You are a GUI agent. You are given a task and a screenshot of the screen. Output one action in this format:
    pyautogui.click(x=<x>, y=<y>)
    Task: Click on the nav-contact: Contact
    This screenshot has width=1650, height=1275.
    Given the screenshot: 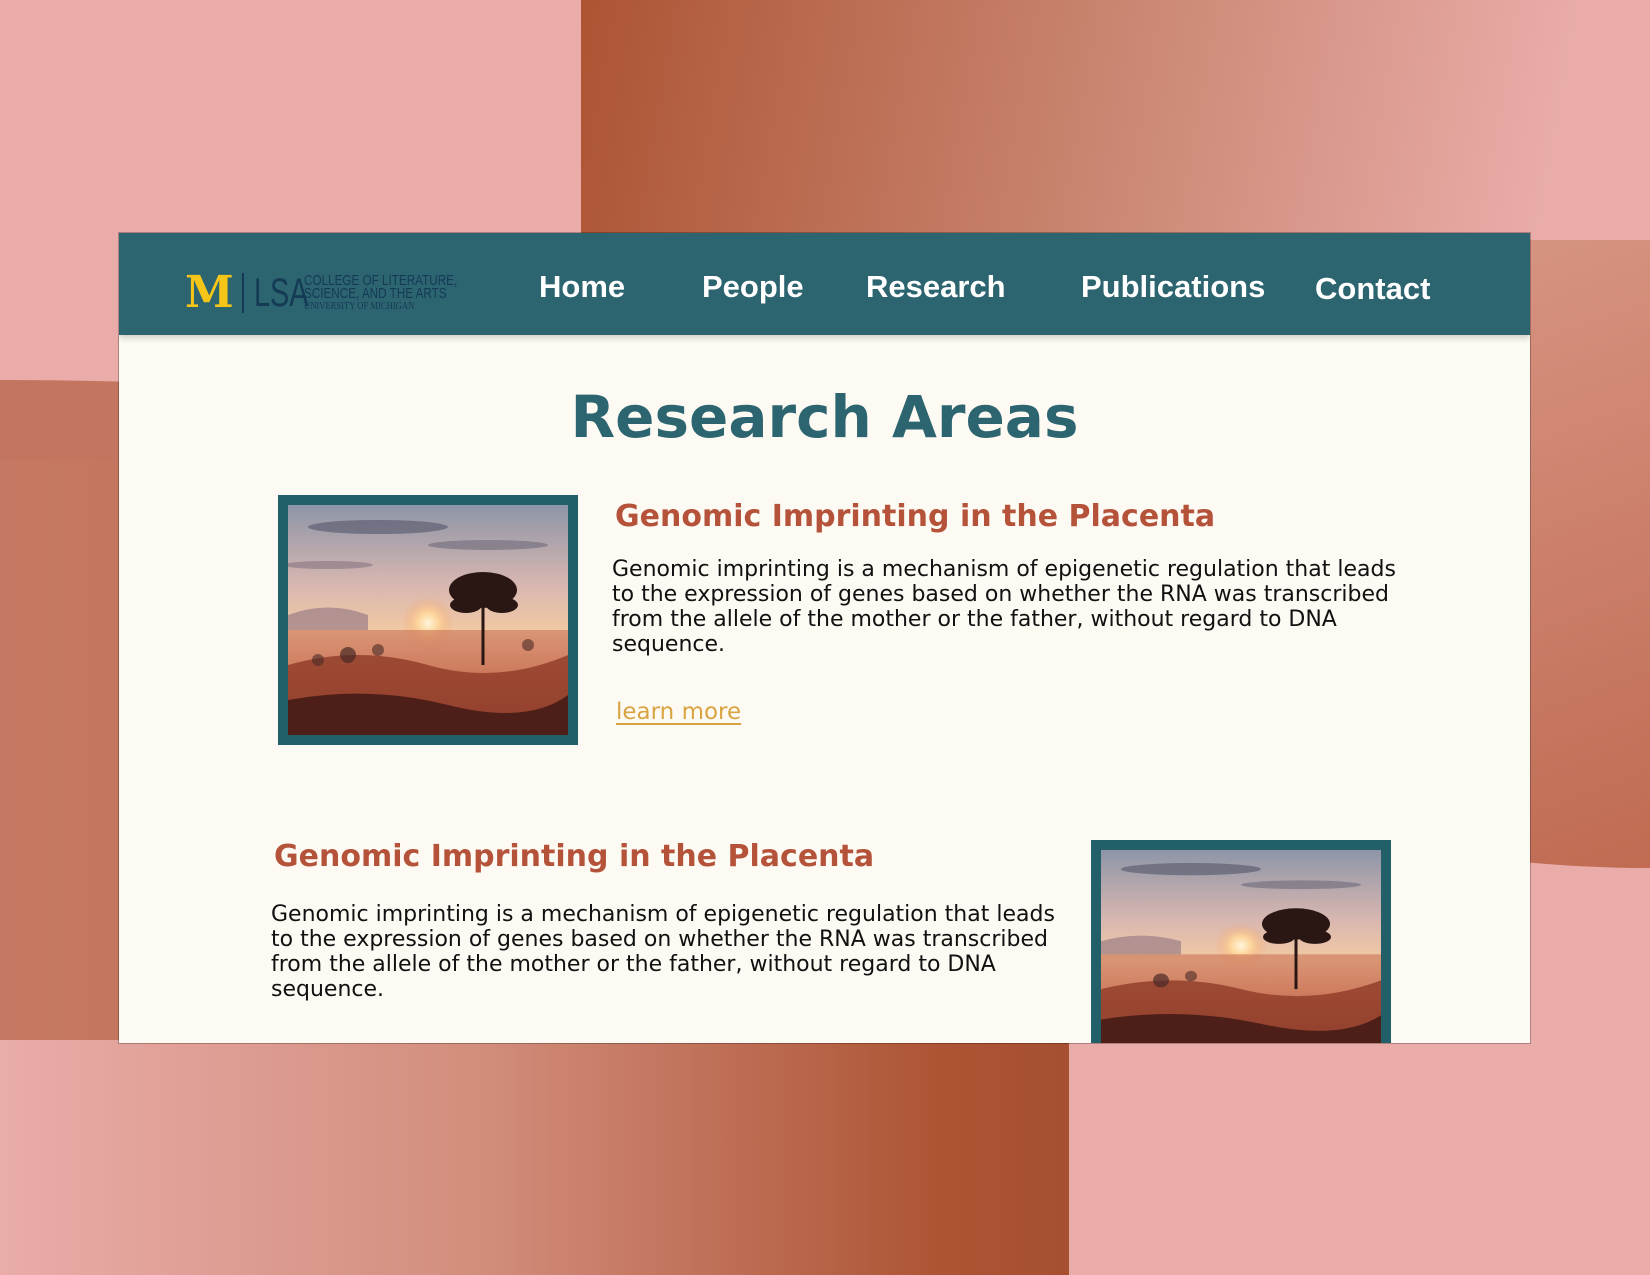 What is the action you would take?
    pyautogui.click(x=1372, y=289)
    